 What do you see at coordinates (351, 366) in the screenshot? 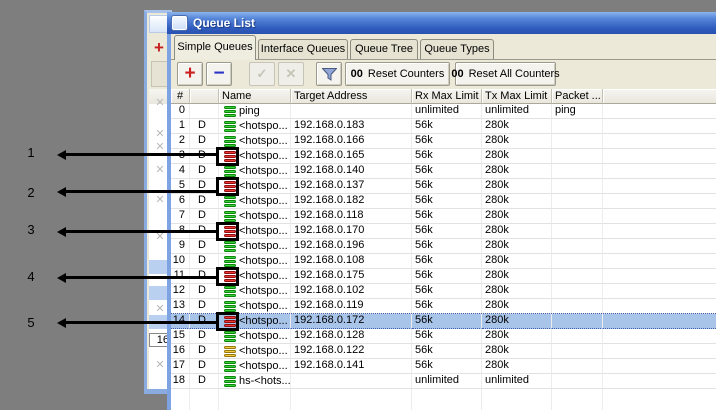
I see `cell-target-address: 192.168.0.141` at bounding box center [351, 366].